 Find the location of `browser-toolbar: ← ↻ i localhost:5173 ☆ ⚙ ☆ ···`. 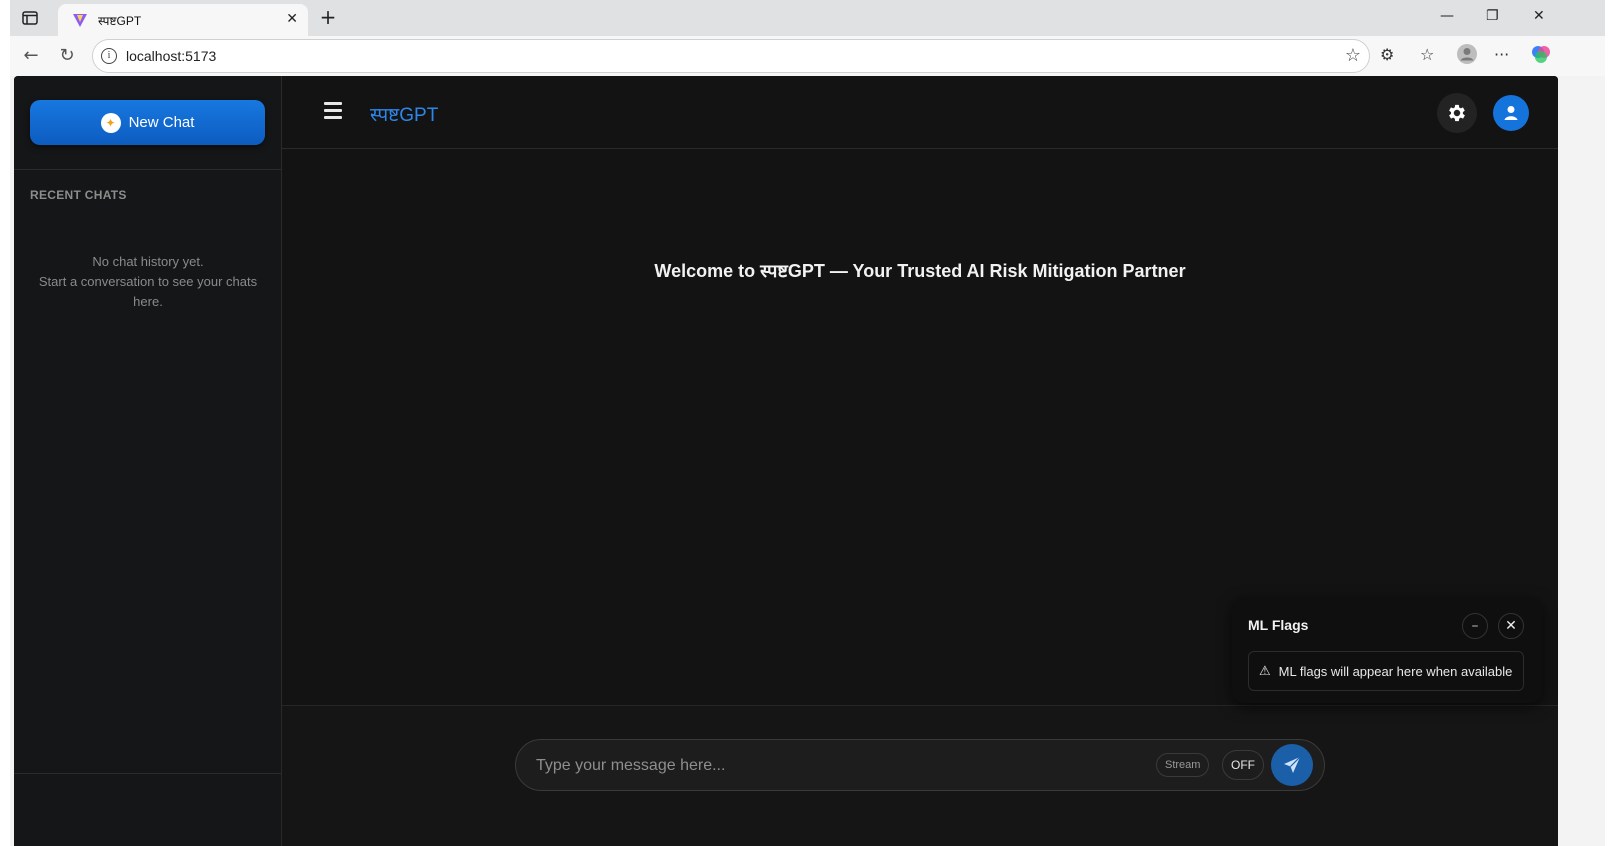

browser-toolbar: ← ↻ i localhost:5173 ☆ ⚙ ☆ ··· is located at coordinates (807, 56).